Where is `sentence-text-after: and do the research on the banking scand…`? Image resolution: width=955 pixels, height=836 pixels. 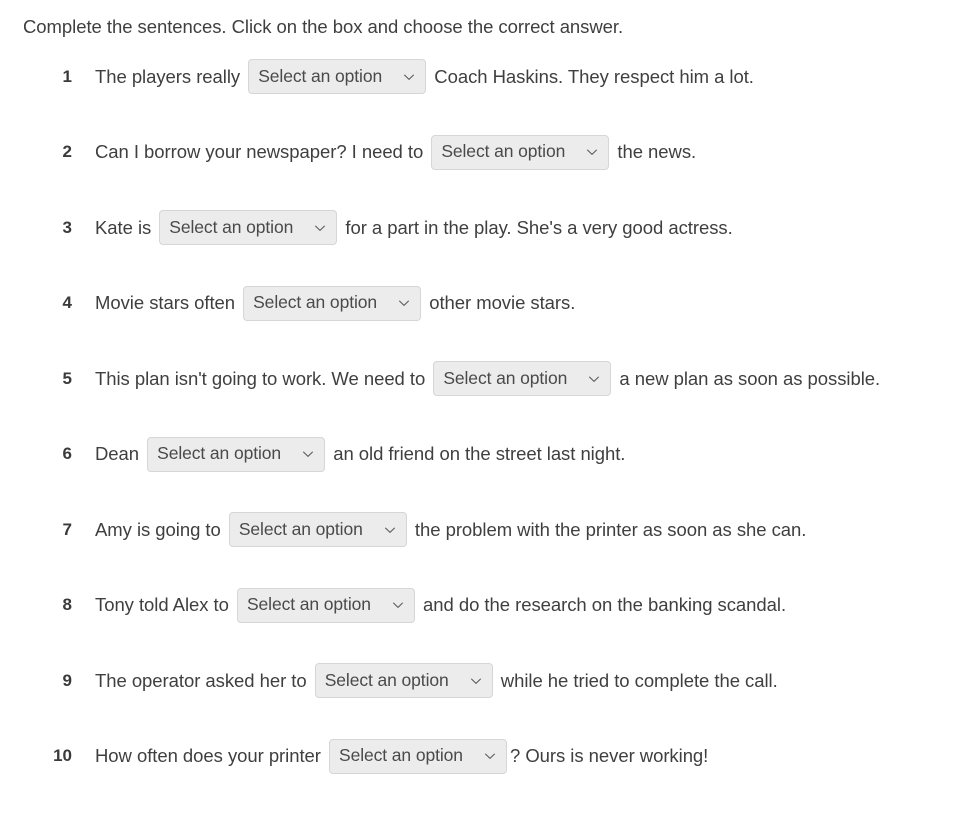 sentence-text-after: and do the research on the banking scand… is located at coordinates (602, 605).